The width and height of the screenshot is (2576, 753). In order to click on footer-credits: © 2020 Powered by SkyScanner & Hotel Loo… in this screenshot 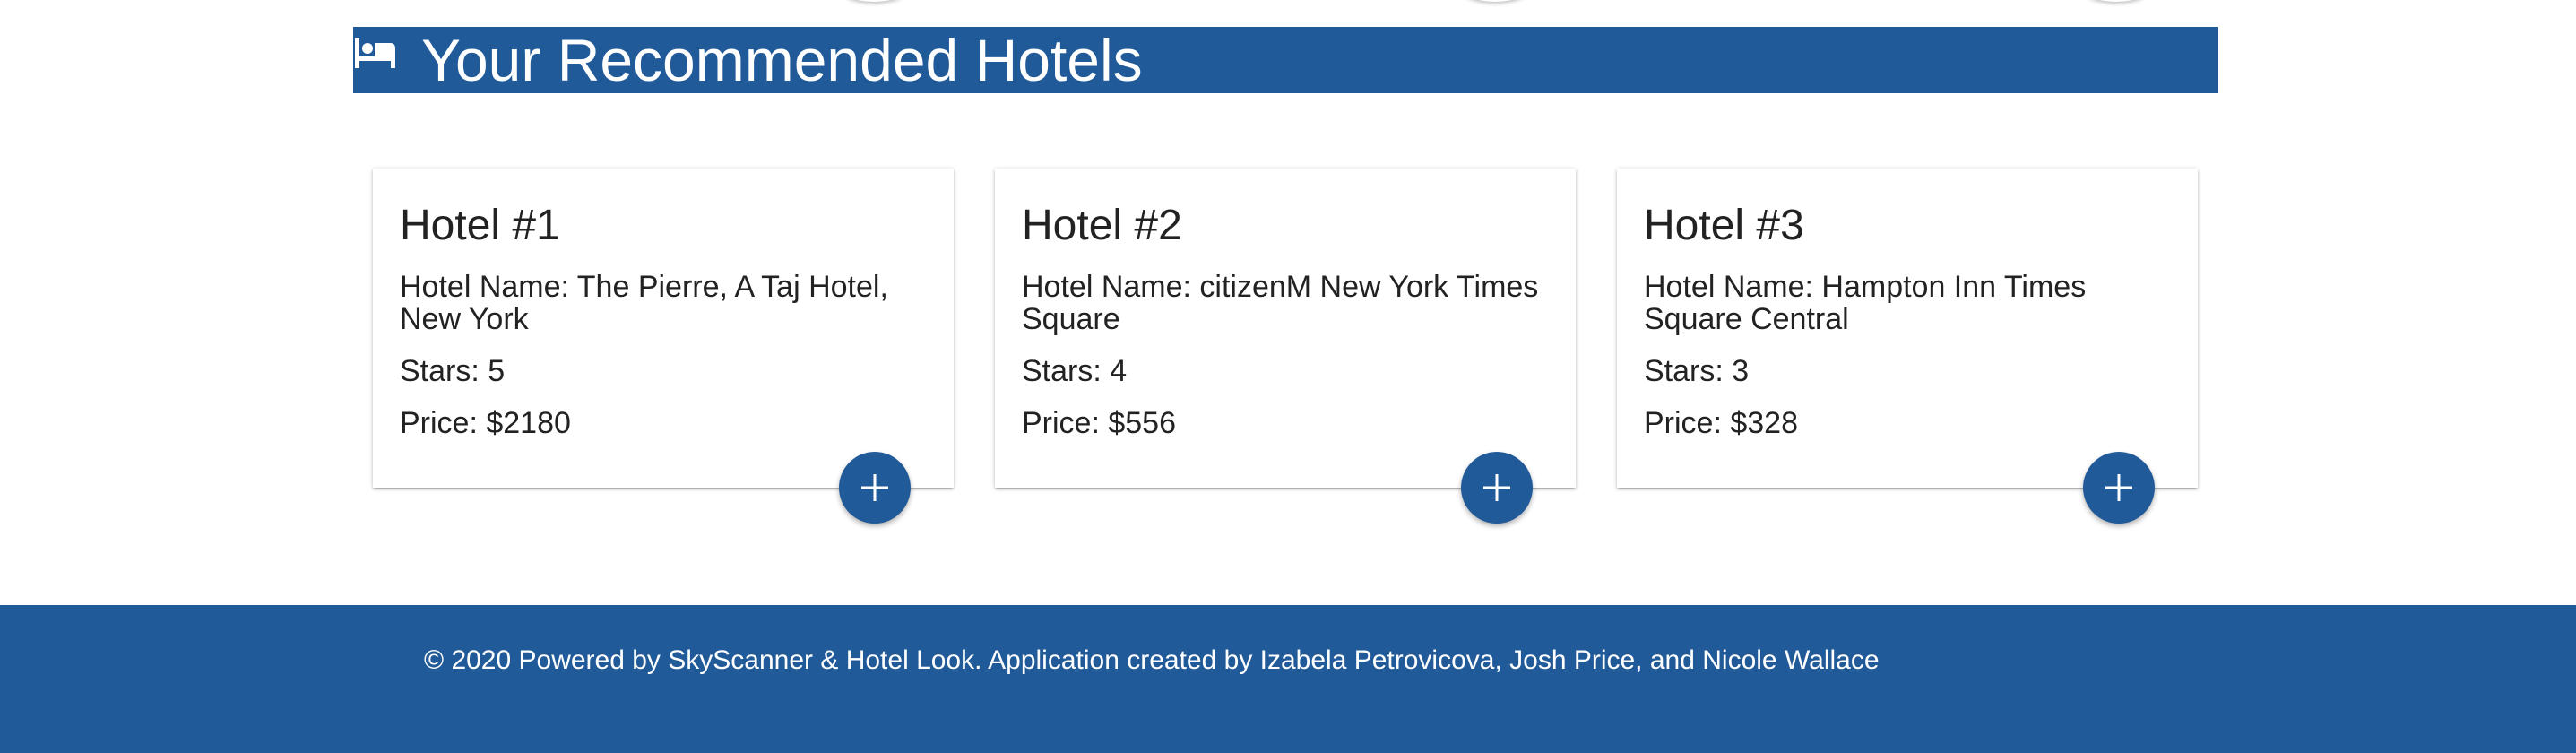, I will do `click(1152, 660)`.